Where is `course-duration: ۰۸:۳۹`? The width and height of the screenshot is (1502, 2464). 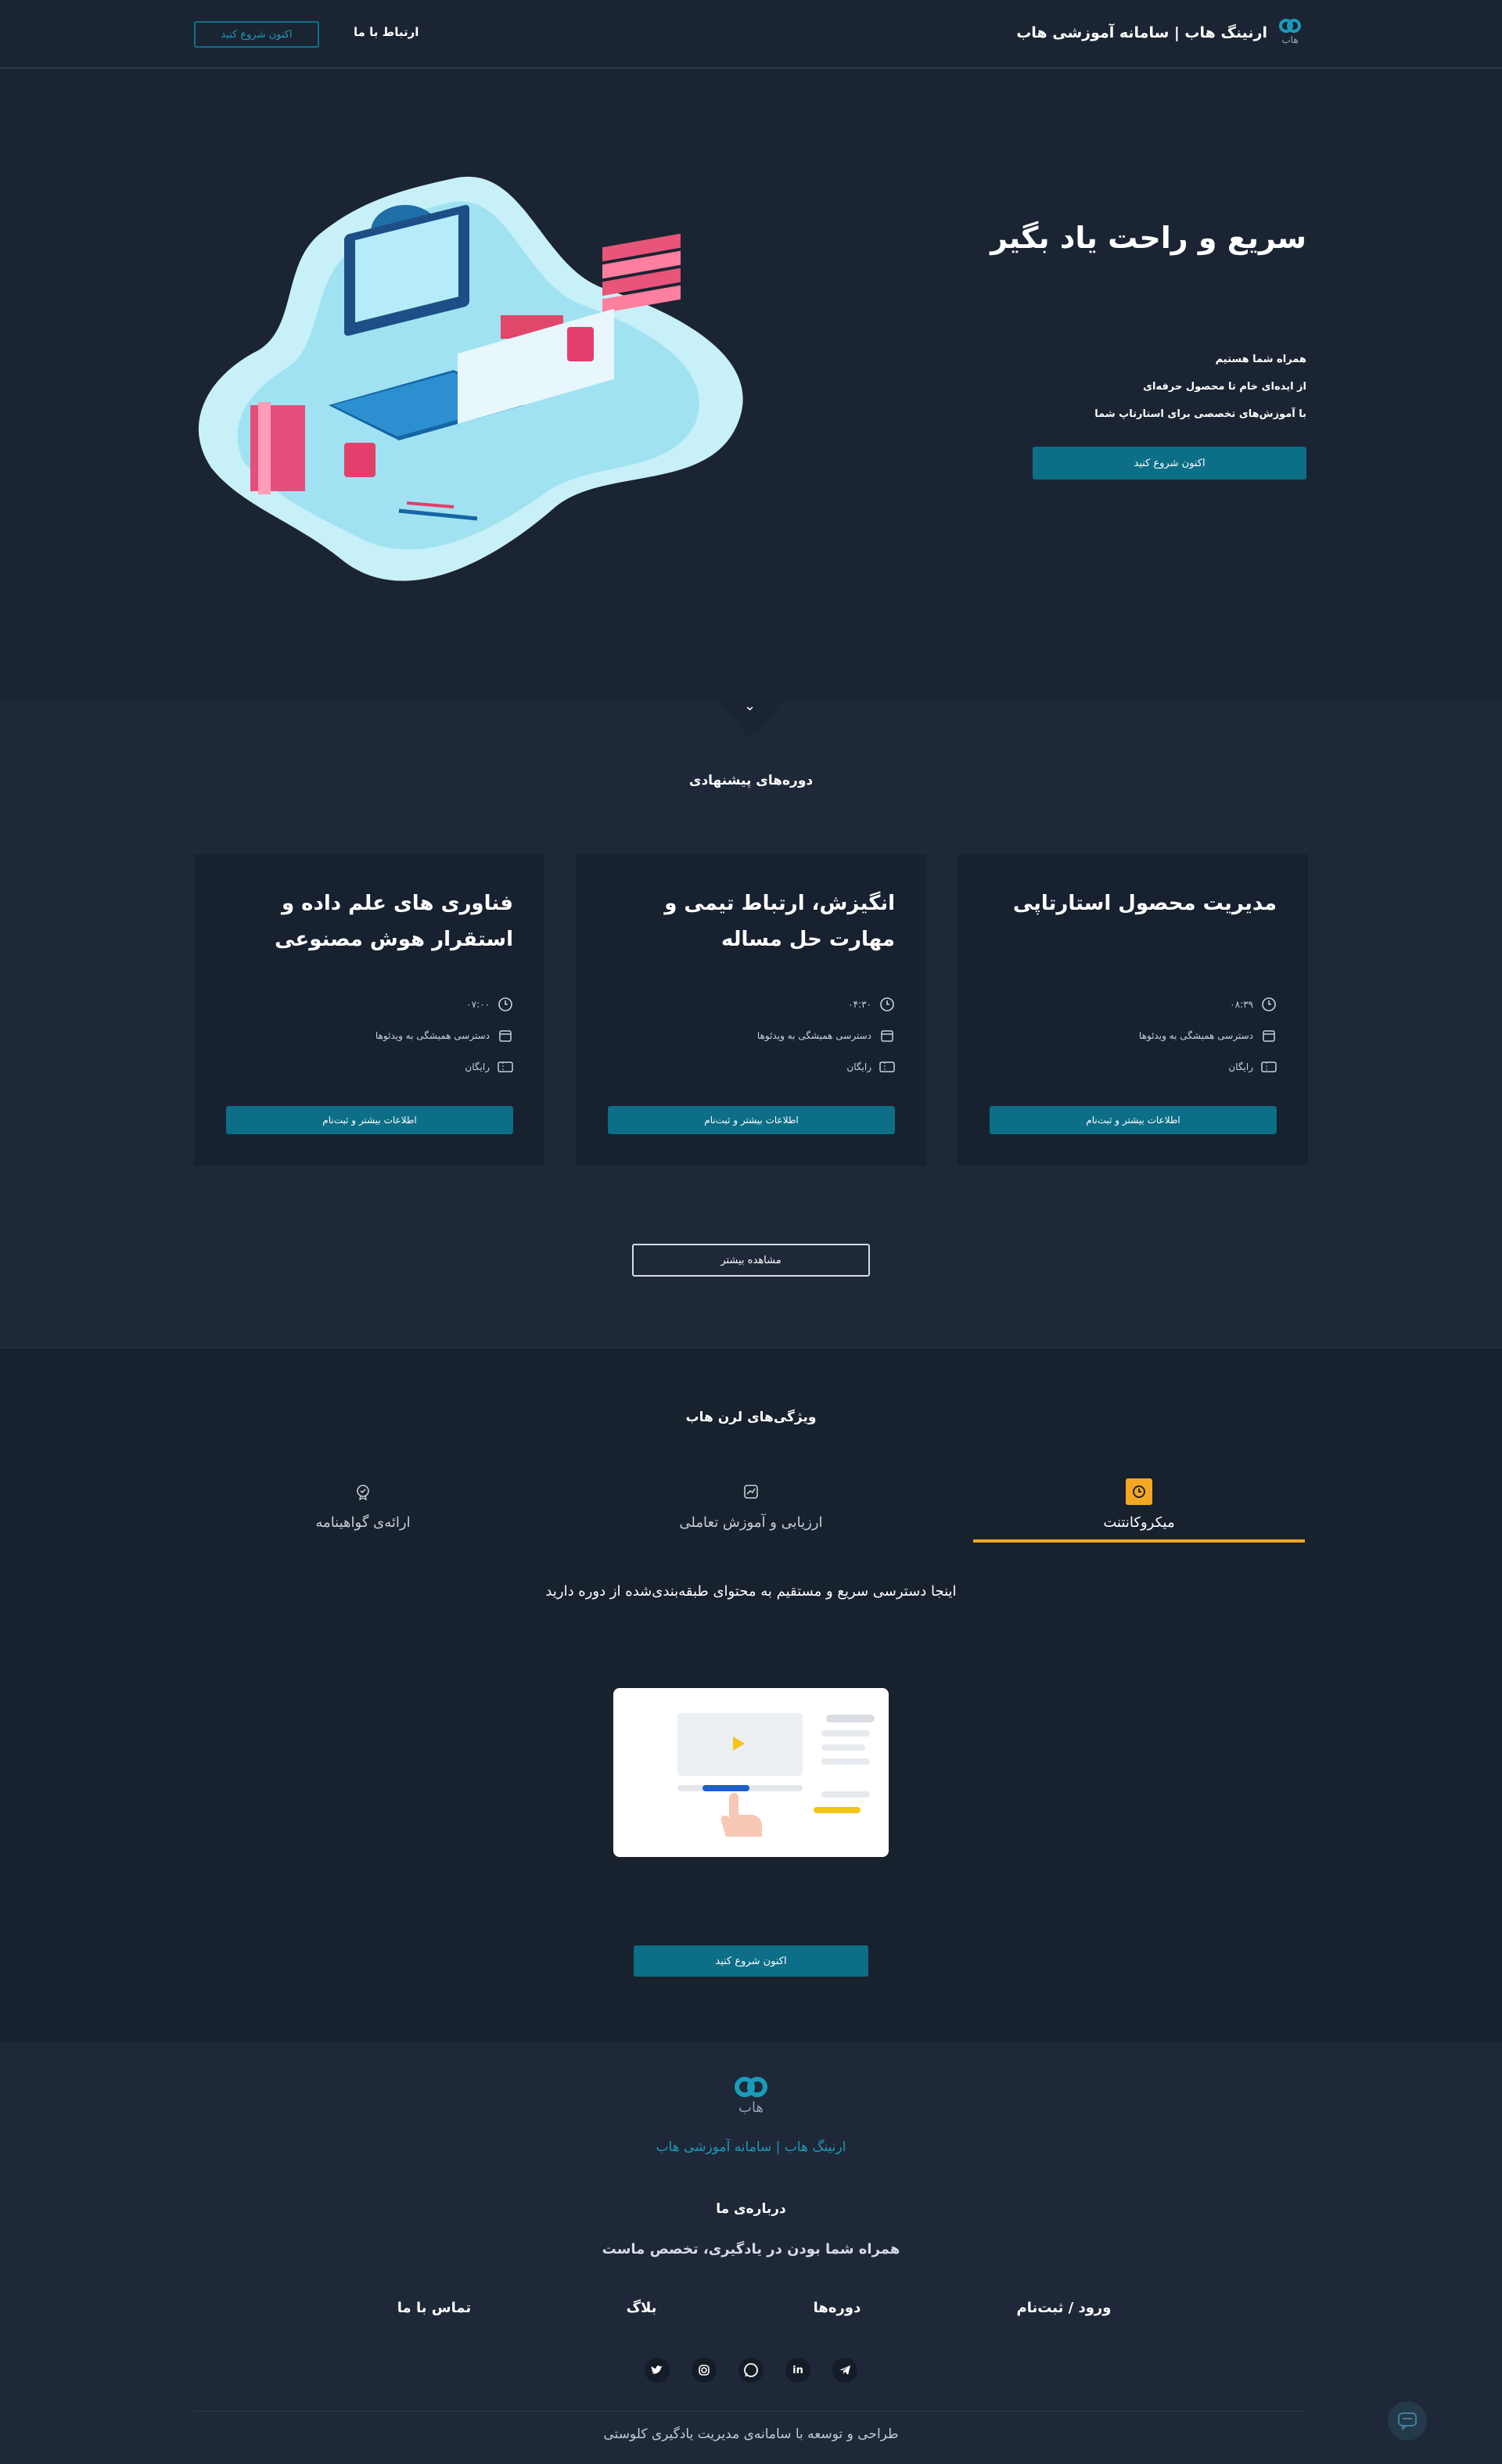 course-duration: ۰۸:۳۹ is located at coordinates (1253, 1004).